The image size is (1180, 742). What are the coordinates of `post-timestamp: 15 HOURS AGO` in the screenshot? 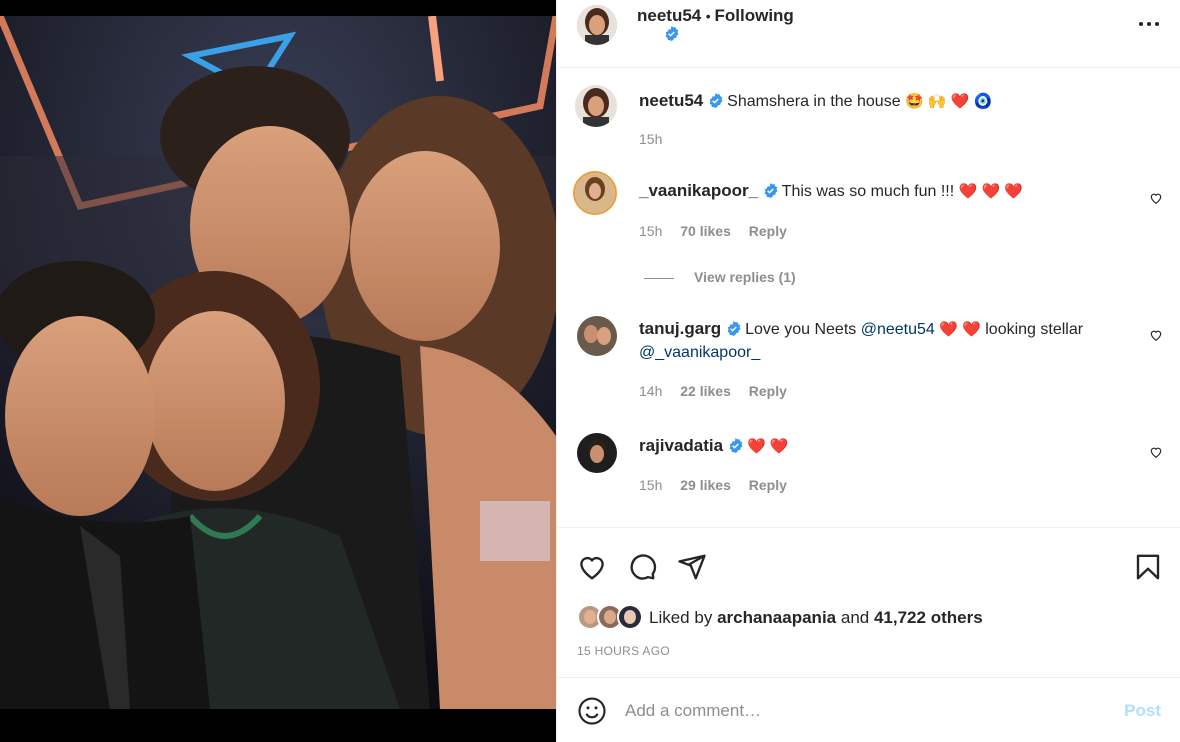 It's located at (623, 651).